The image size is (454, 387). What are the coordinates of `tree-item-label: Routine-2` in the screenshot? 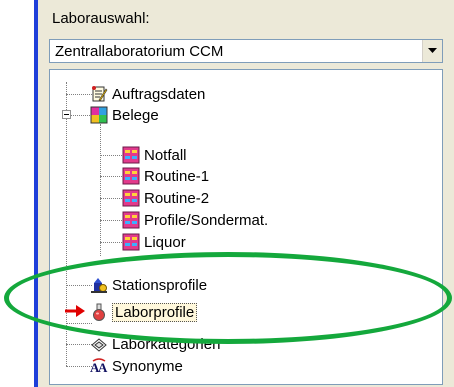 It's located at (177, 198).